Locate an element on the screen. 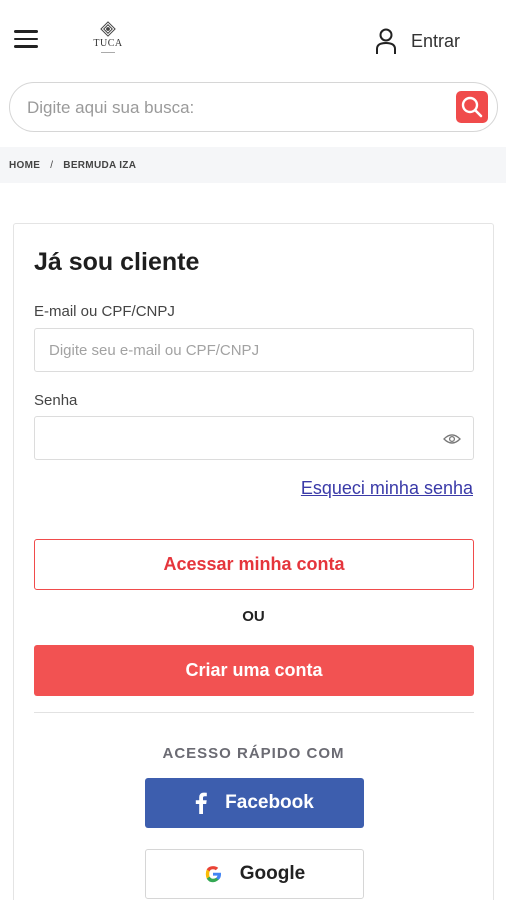 This screenshot has height=900, width=506. access-account-button: Acessar minha conta is located at coordinates (254, 564).